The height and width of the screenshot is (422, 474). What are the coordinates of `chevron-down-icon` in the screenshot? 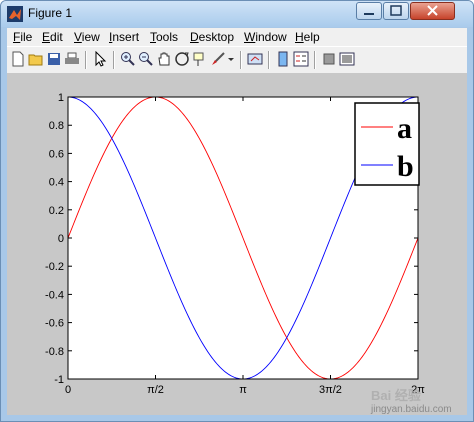 It's located at (231, 59).